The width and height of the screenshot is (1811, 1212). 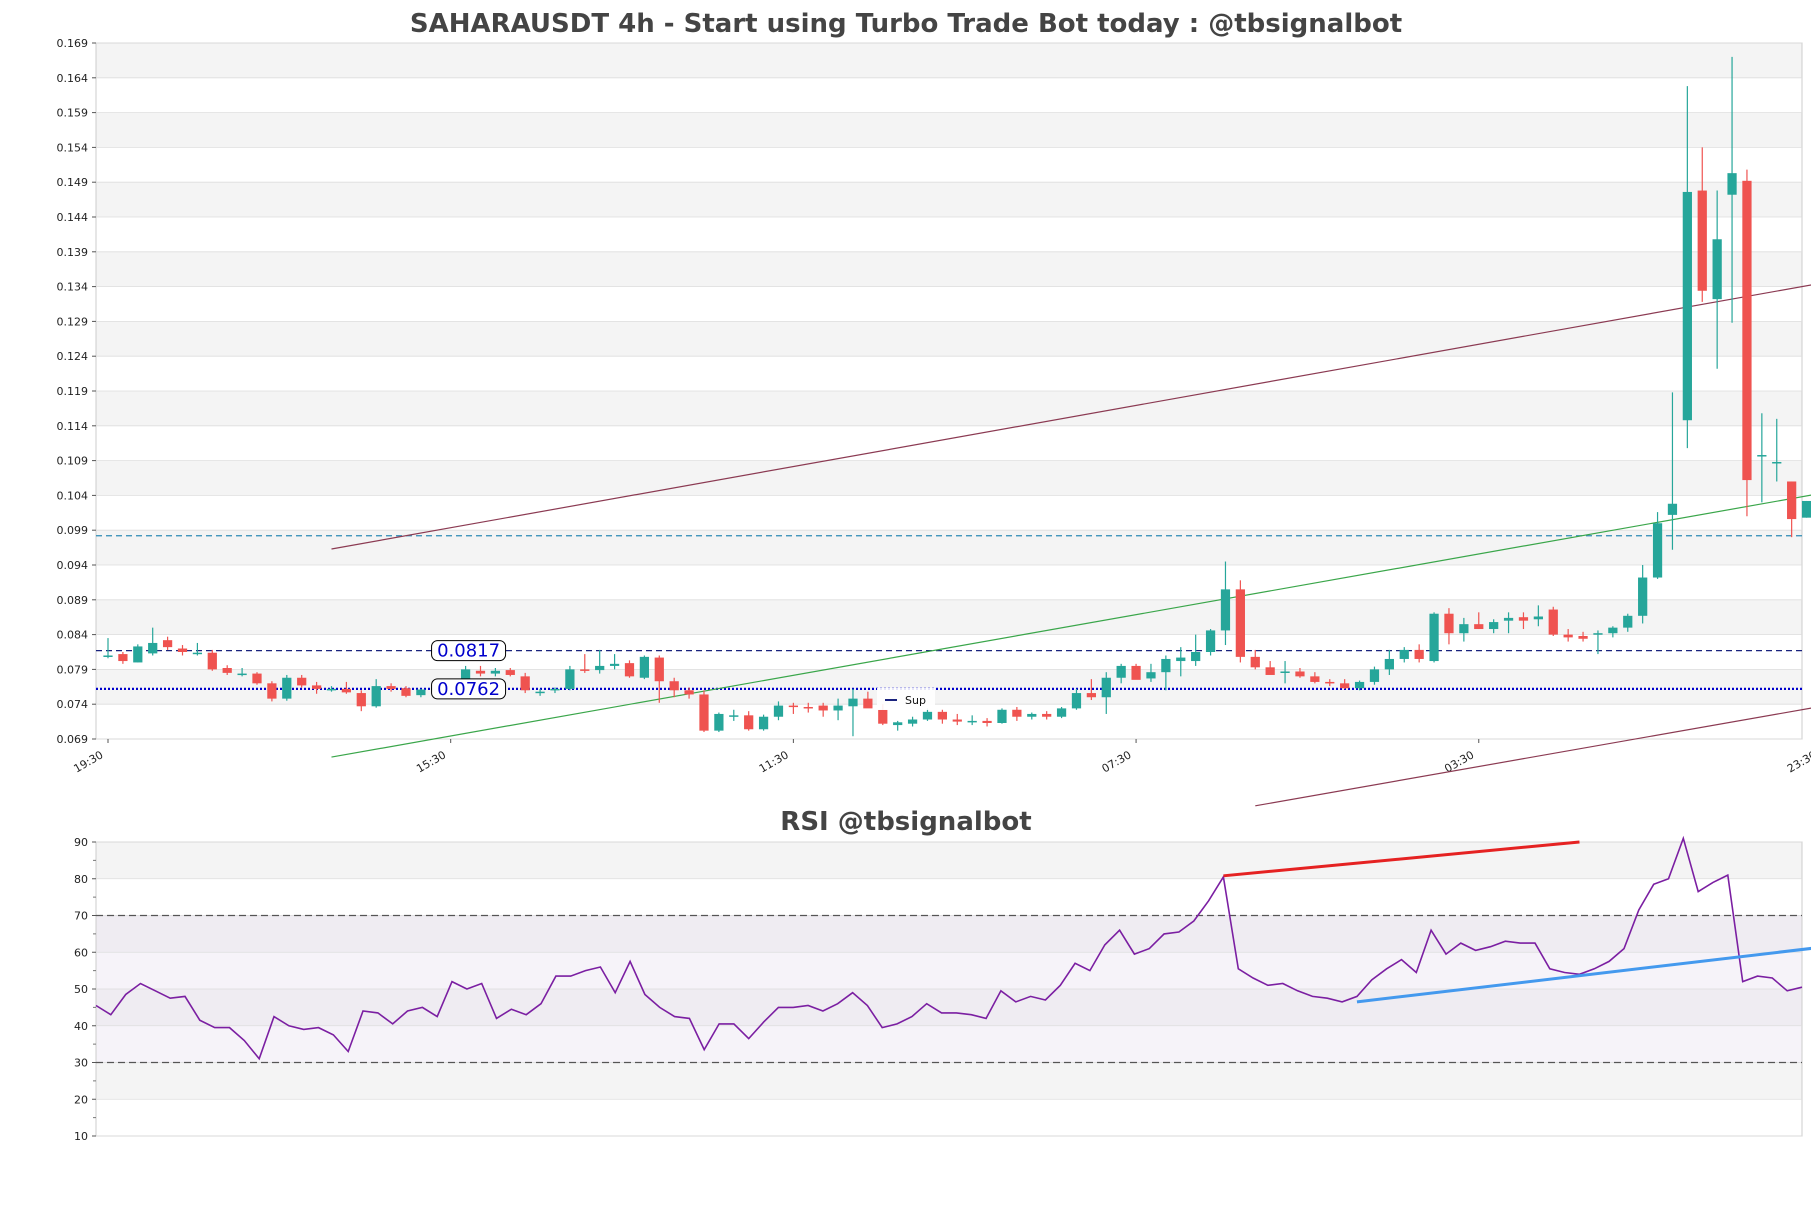 I want to click on legend-label-sup: Sup, so click(x=915, y=700).